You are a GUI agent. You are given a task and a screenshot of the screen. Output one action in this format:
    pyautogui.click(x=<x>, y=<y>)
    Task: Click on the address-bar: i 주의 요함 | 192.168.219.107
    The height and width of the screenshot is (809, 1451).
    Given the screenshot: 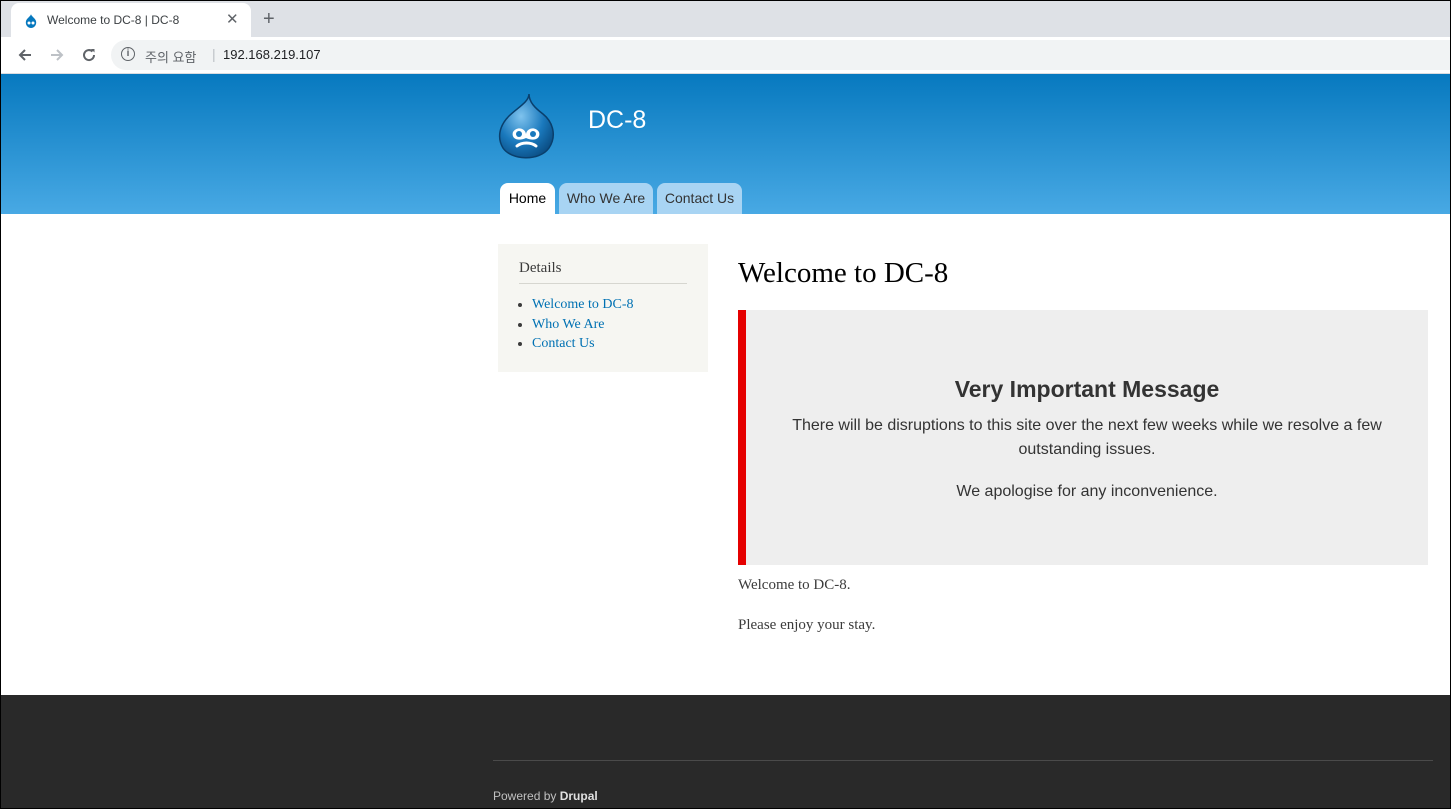 What is the action you would take?
    pyautogui.click(x=780, y=55)
    